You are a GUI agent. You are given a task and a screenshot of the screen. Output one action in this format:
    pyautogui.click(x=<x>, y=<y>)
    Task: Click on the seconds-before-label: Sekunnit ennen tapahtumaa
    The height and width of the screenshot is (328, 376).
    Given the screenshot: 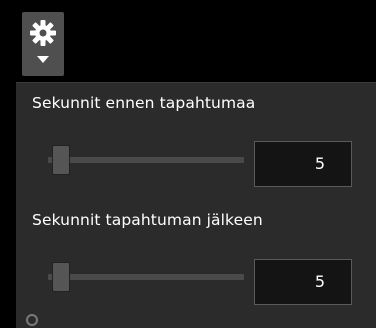 What is the action you would take?
    pyautogui.click(x=144, y=103)
    